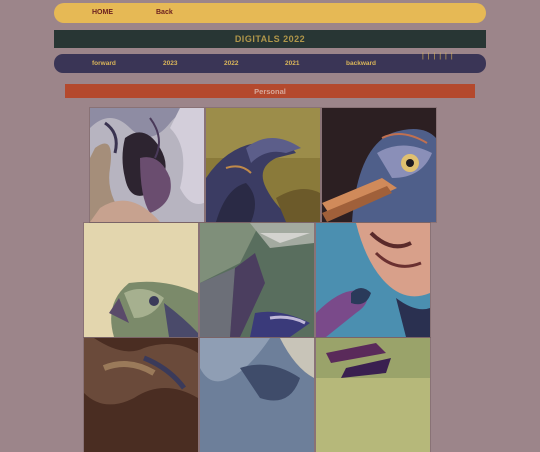 The height and width of the screenshot is (452, 540). What do you see at coordinates (292, 63) in the screenshot?
I see `year-2021-link: 2021` at bounding box center [292, 63].